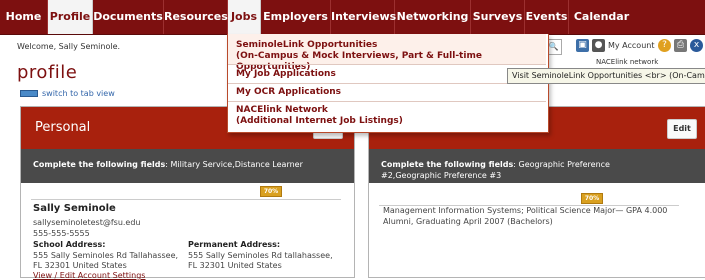 This screenshot has width=705, height=280. What do you see at coordinates (561, 164) in the screenshot?
I see `notice-fields: : Geographic Preference` at bounding box center [561, 164].